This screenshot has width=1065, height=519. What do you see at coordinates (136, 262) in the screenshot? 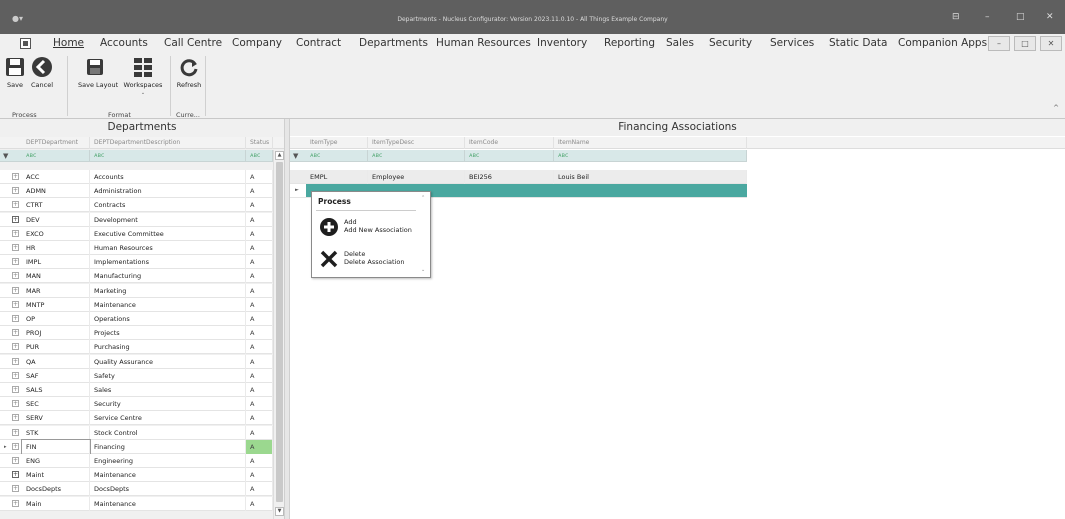
I see `table-row: + IMPL Implementations A` at bounding box center [136, 262].